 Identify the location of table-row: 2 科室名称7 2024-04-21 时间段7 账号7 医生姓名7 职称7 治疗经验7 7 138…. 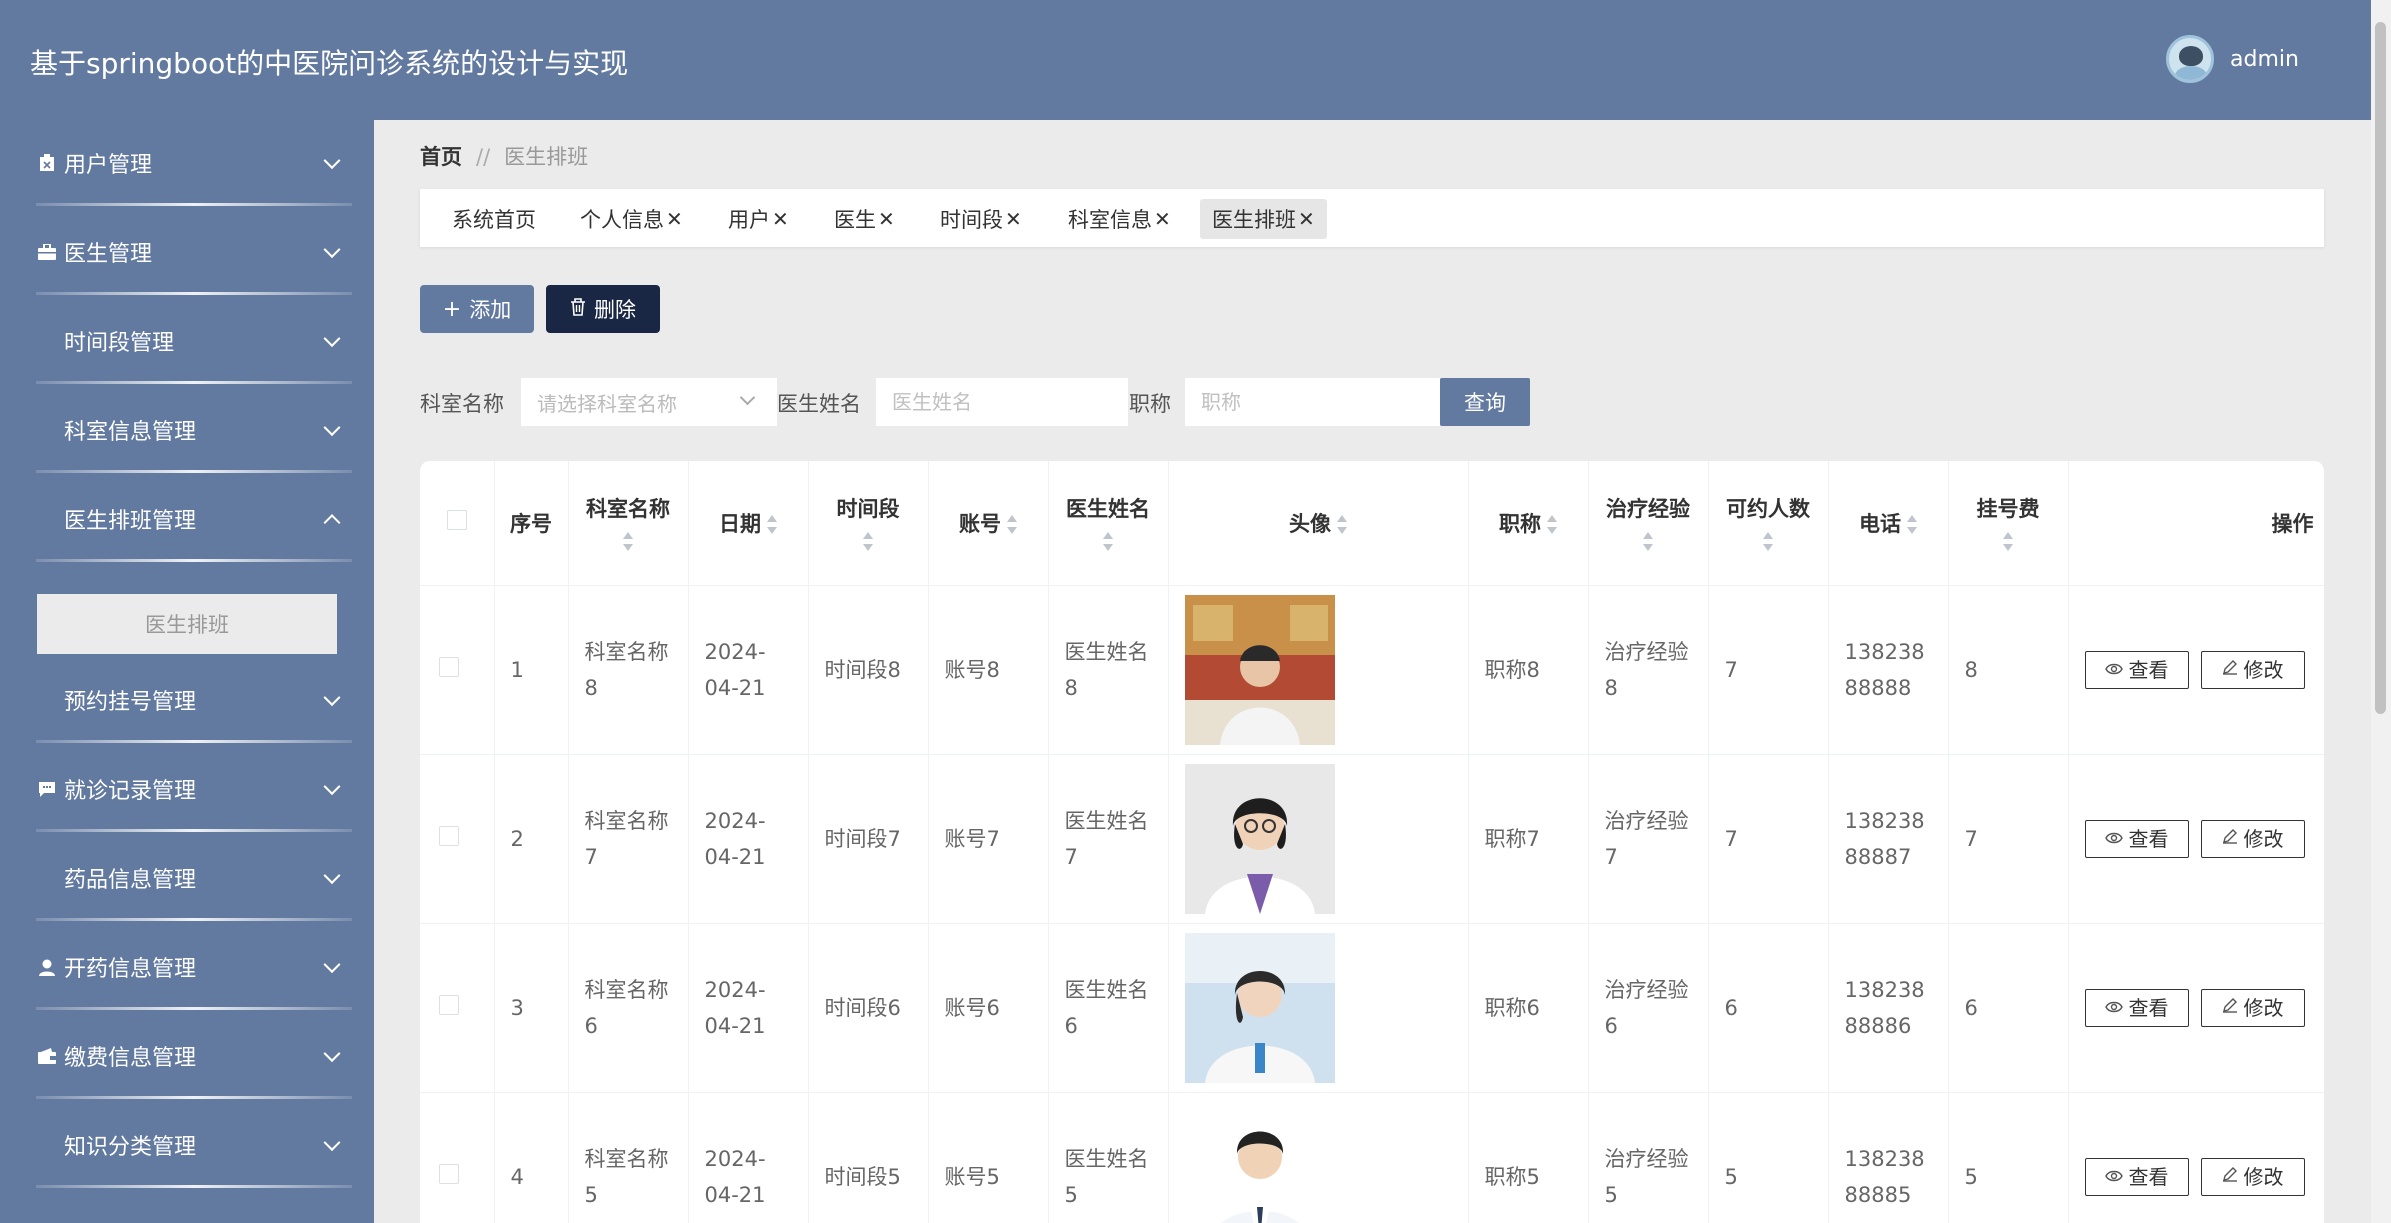
(1372, 839).